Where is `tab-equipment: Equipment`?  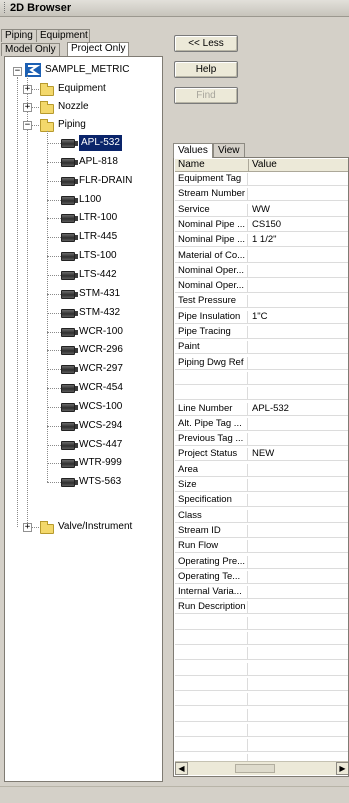 tab-equipment: Equipment is located at coordinates (63, 35).